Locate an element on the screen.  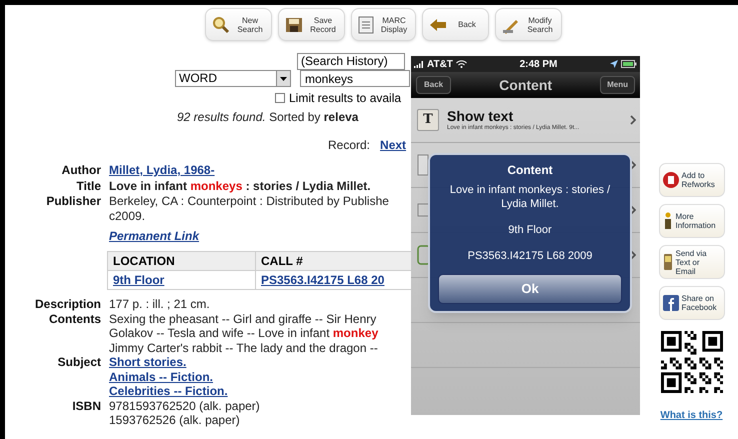
field-value: Love in infant monkeys : stories / Lydia Millet. is located at coordinates (240, 185).